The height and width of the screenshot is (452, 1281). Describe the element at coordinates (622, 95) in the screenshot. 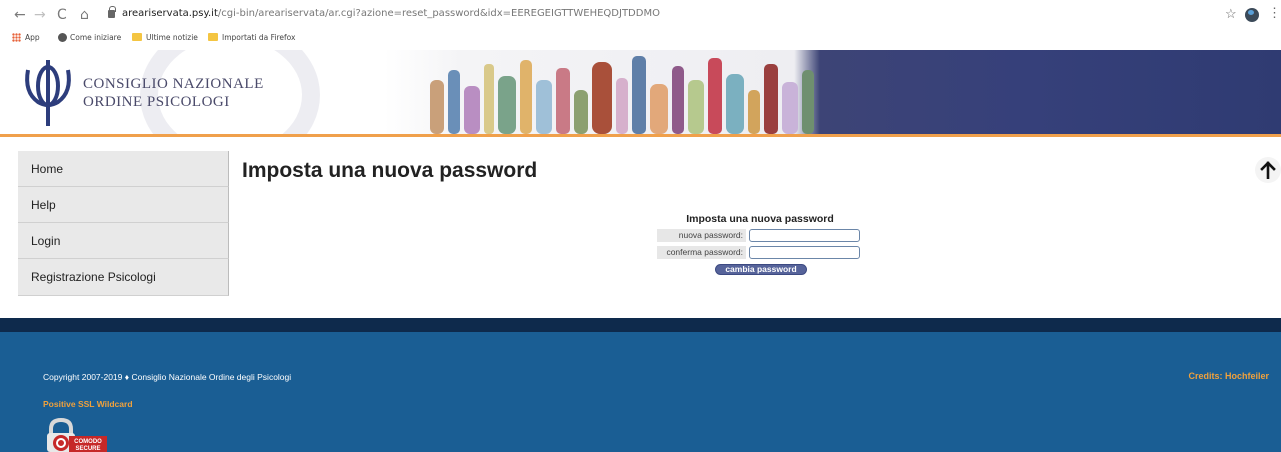

I see `crowd-illustration` at that location.